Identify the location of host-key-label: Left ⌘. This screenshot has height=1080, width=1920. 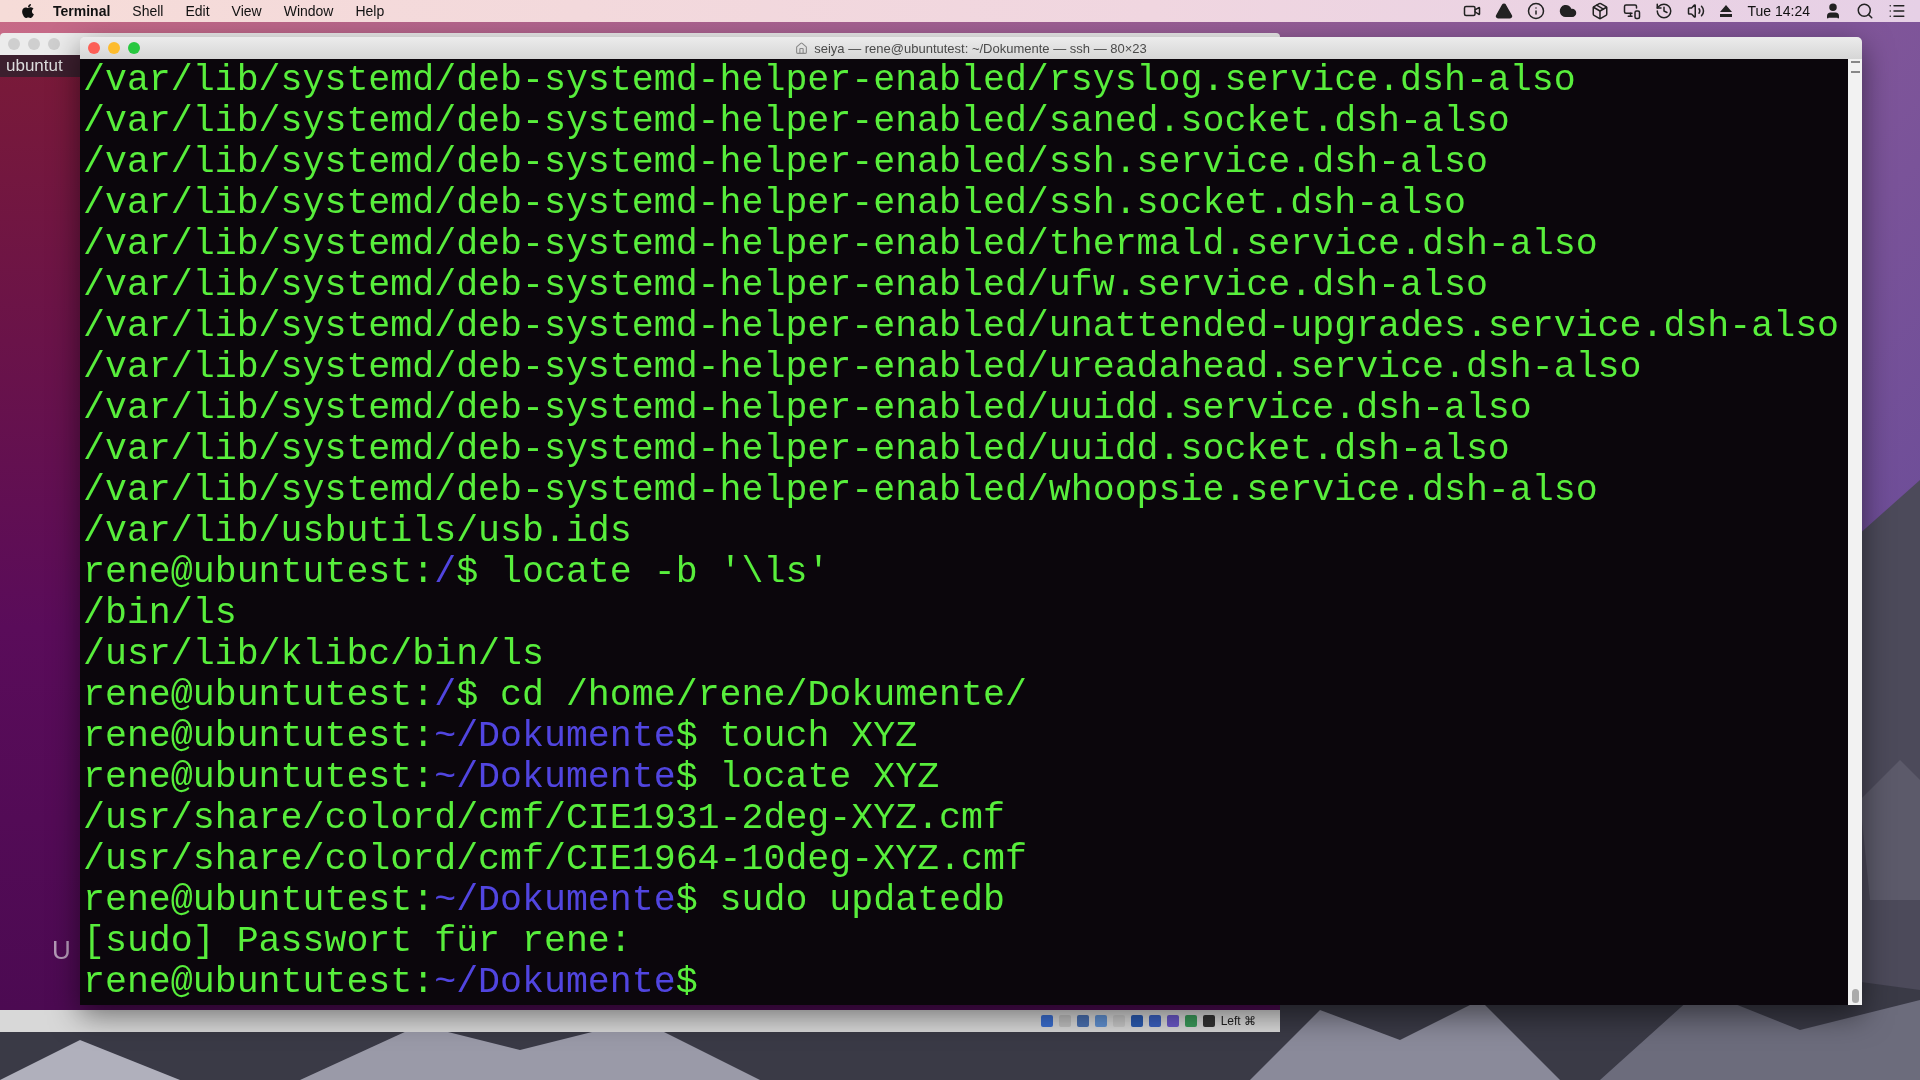
(1238, 1021).